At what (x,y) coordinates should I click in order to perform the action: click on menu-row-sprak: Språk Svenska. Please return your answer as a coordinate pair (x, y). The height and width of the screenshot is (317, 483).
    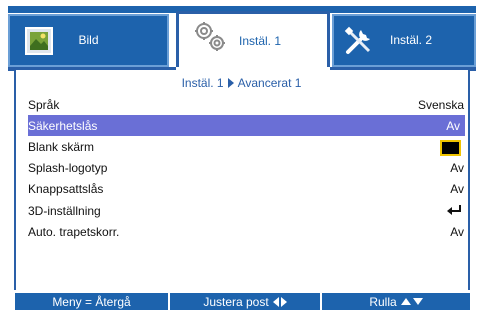
    Looking at the image, I should click on (246, 104).